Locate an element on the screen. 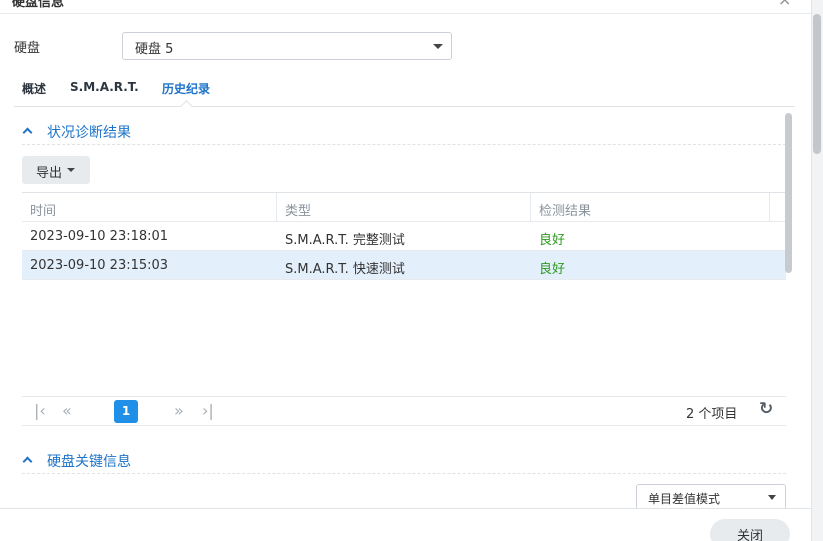  disk-select-value: 硬盘 5 is located at coordinates (154, 49).